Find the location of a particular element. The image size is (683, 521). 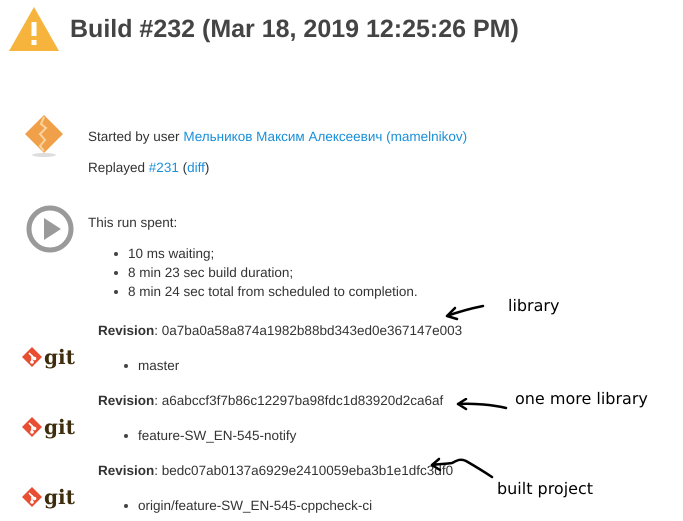

link: Мельников Максим Алексеевич (mamelnikov) is located at coordinates (325, 136).